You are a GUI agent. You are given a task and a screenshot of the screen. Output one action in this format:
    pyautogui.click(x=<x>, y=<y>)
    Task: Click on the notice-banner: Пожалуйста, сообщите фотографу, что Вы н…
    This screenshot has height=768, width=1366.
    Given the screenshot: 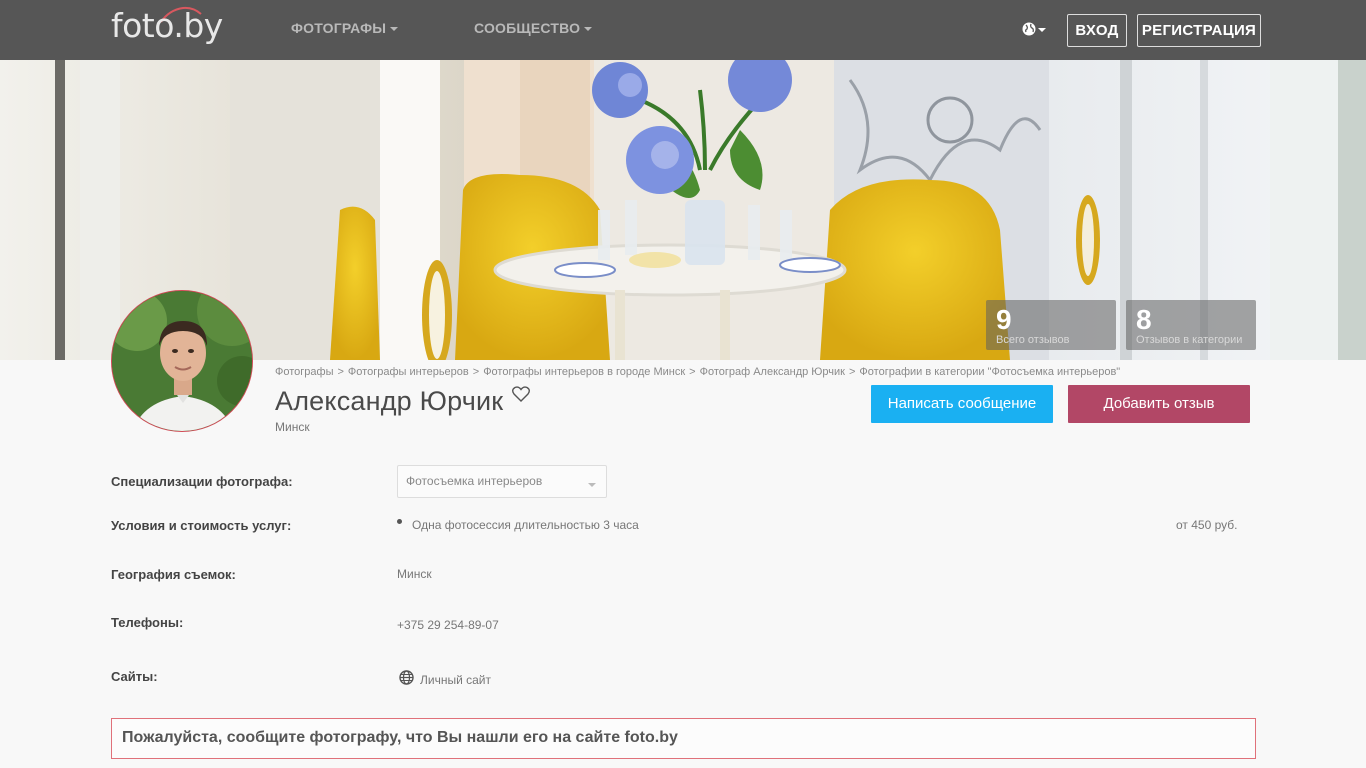 What is the action you would take?
    pyautogui.click(x=683, y=738)
    